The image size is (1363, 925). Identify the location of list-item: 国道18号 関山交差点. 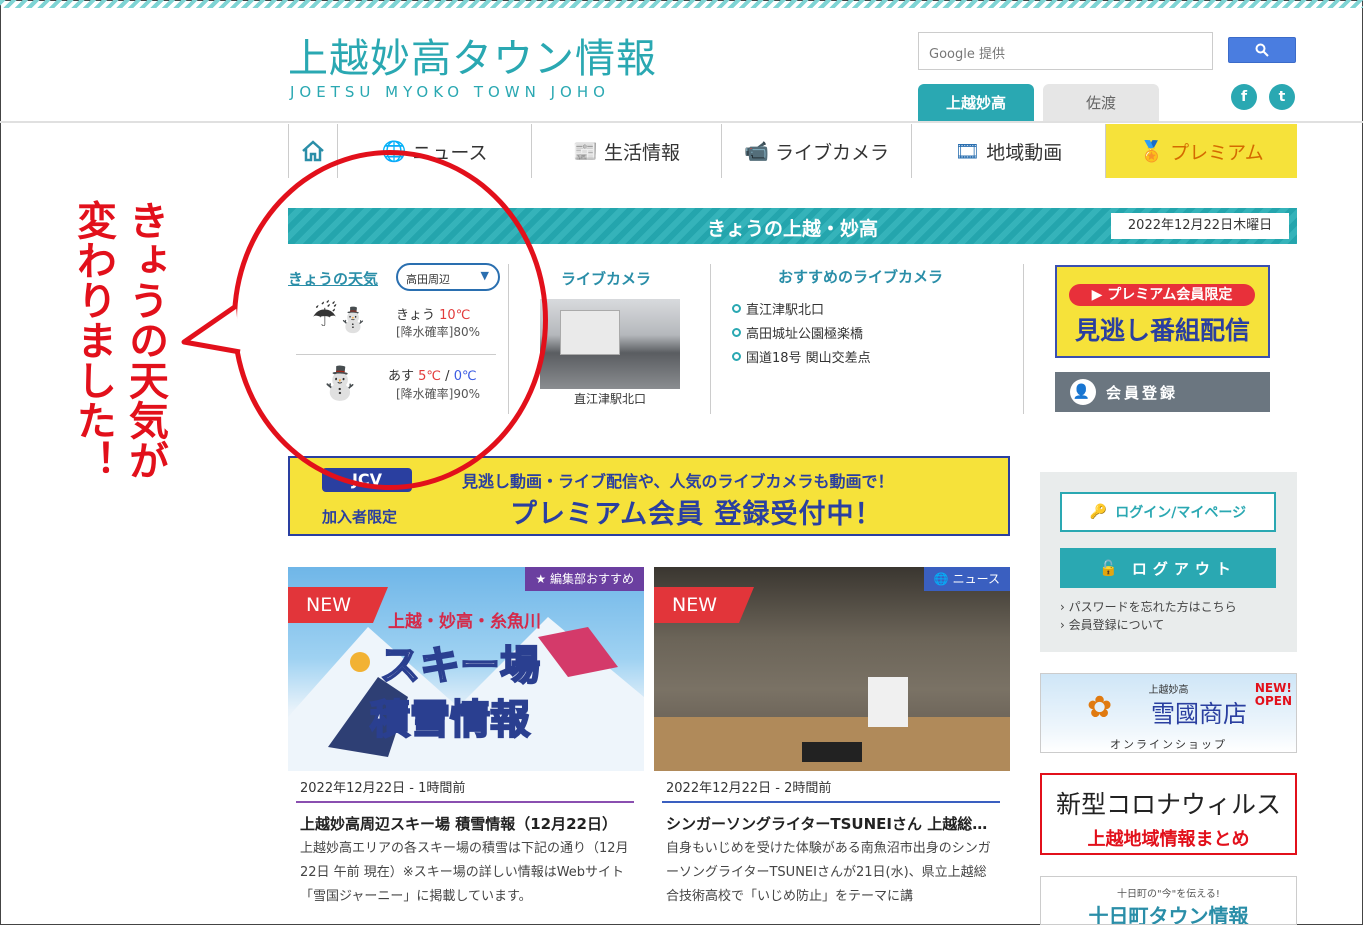
(801, 356).